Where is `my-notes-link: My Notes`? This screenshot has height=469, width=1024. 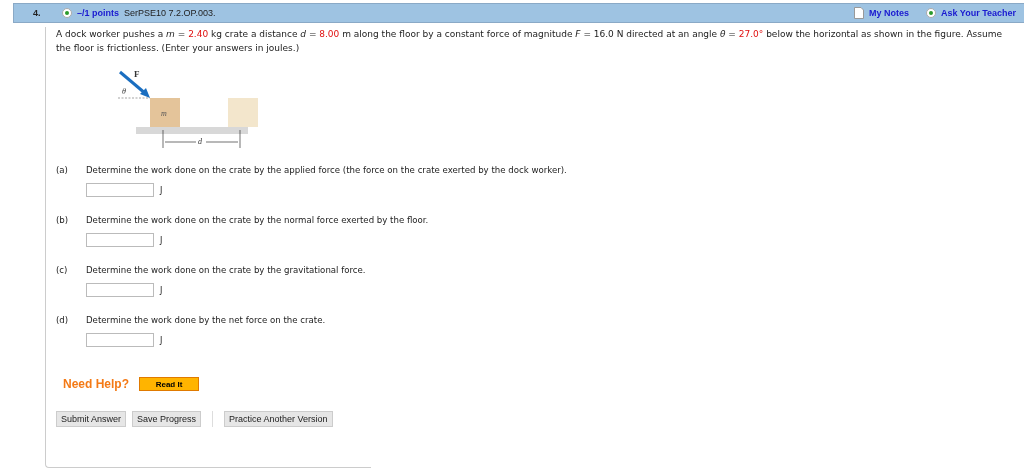 my-notes-link: My Notes is located at coordinates (888, 13).